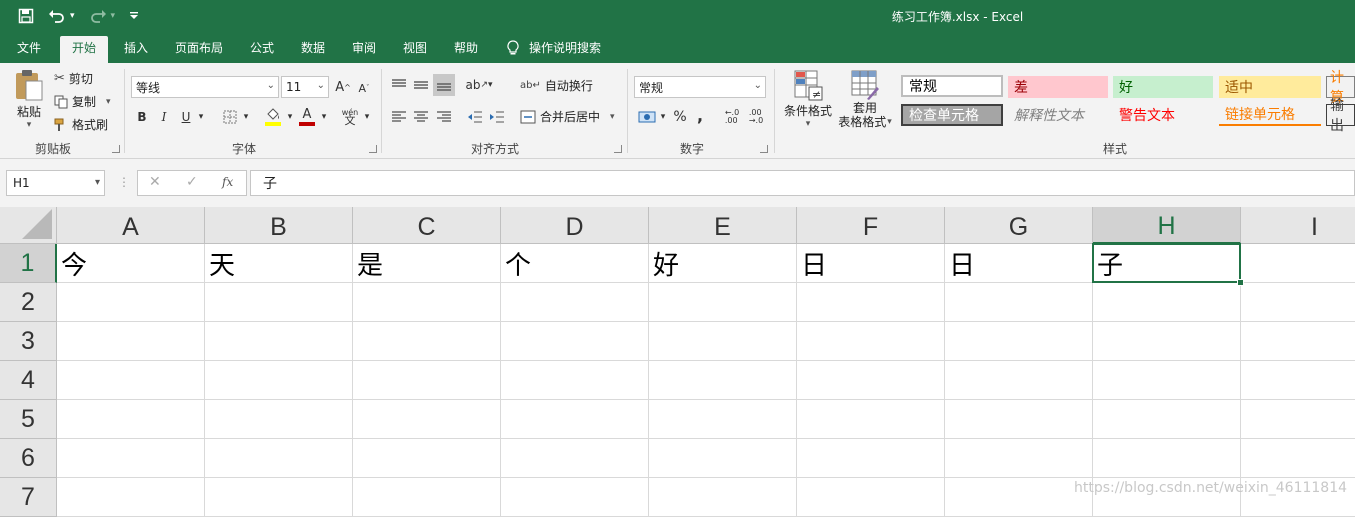  I want to click on enter-icon: ✓, so click(192, 182).